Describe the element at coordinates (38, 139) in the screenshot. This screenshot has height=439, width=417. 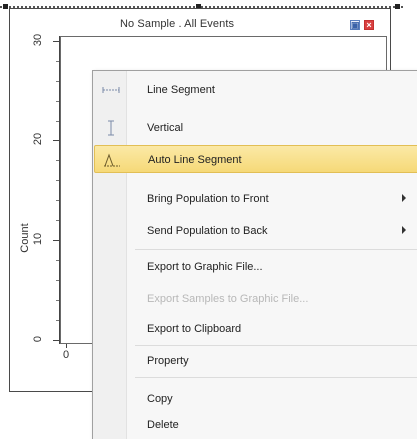
I see `y-tick-label: 20` at that location.